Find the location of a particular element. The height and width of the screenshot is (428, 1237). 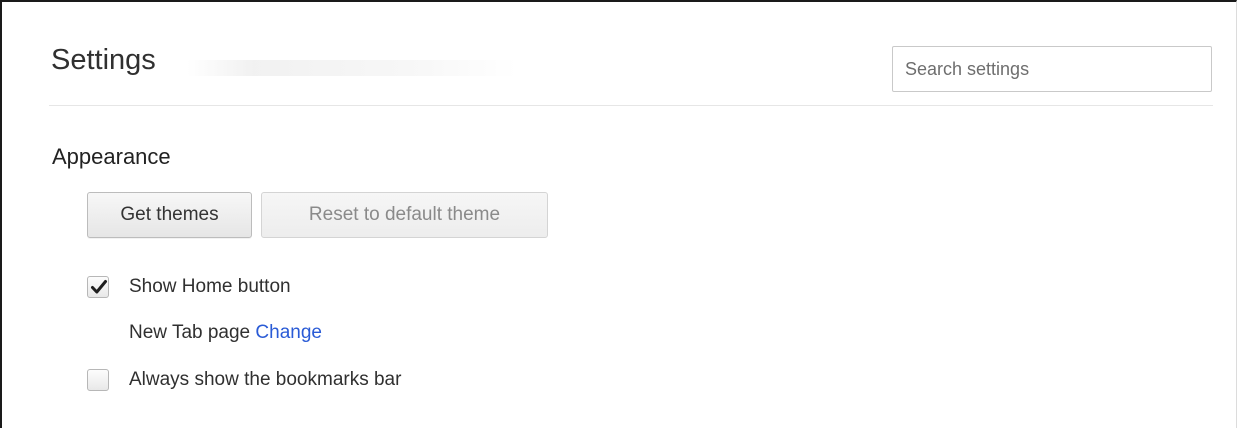

home-page-value: New Tab page is located at coordinates (190, 332).